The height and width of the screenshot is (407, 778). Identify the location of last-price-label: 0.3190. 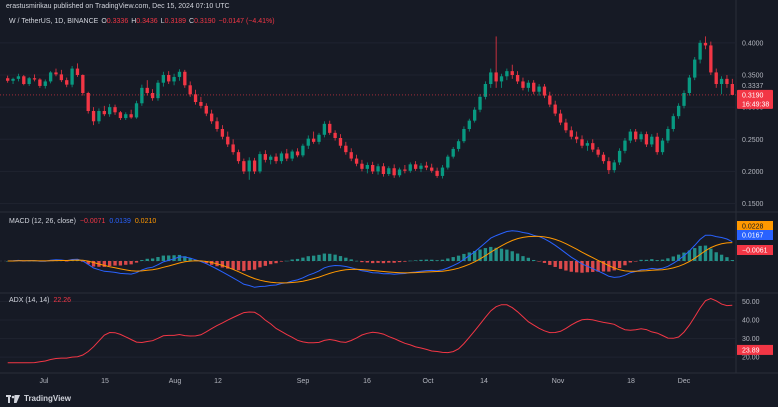
(753, 95).